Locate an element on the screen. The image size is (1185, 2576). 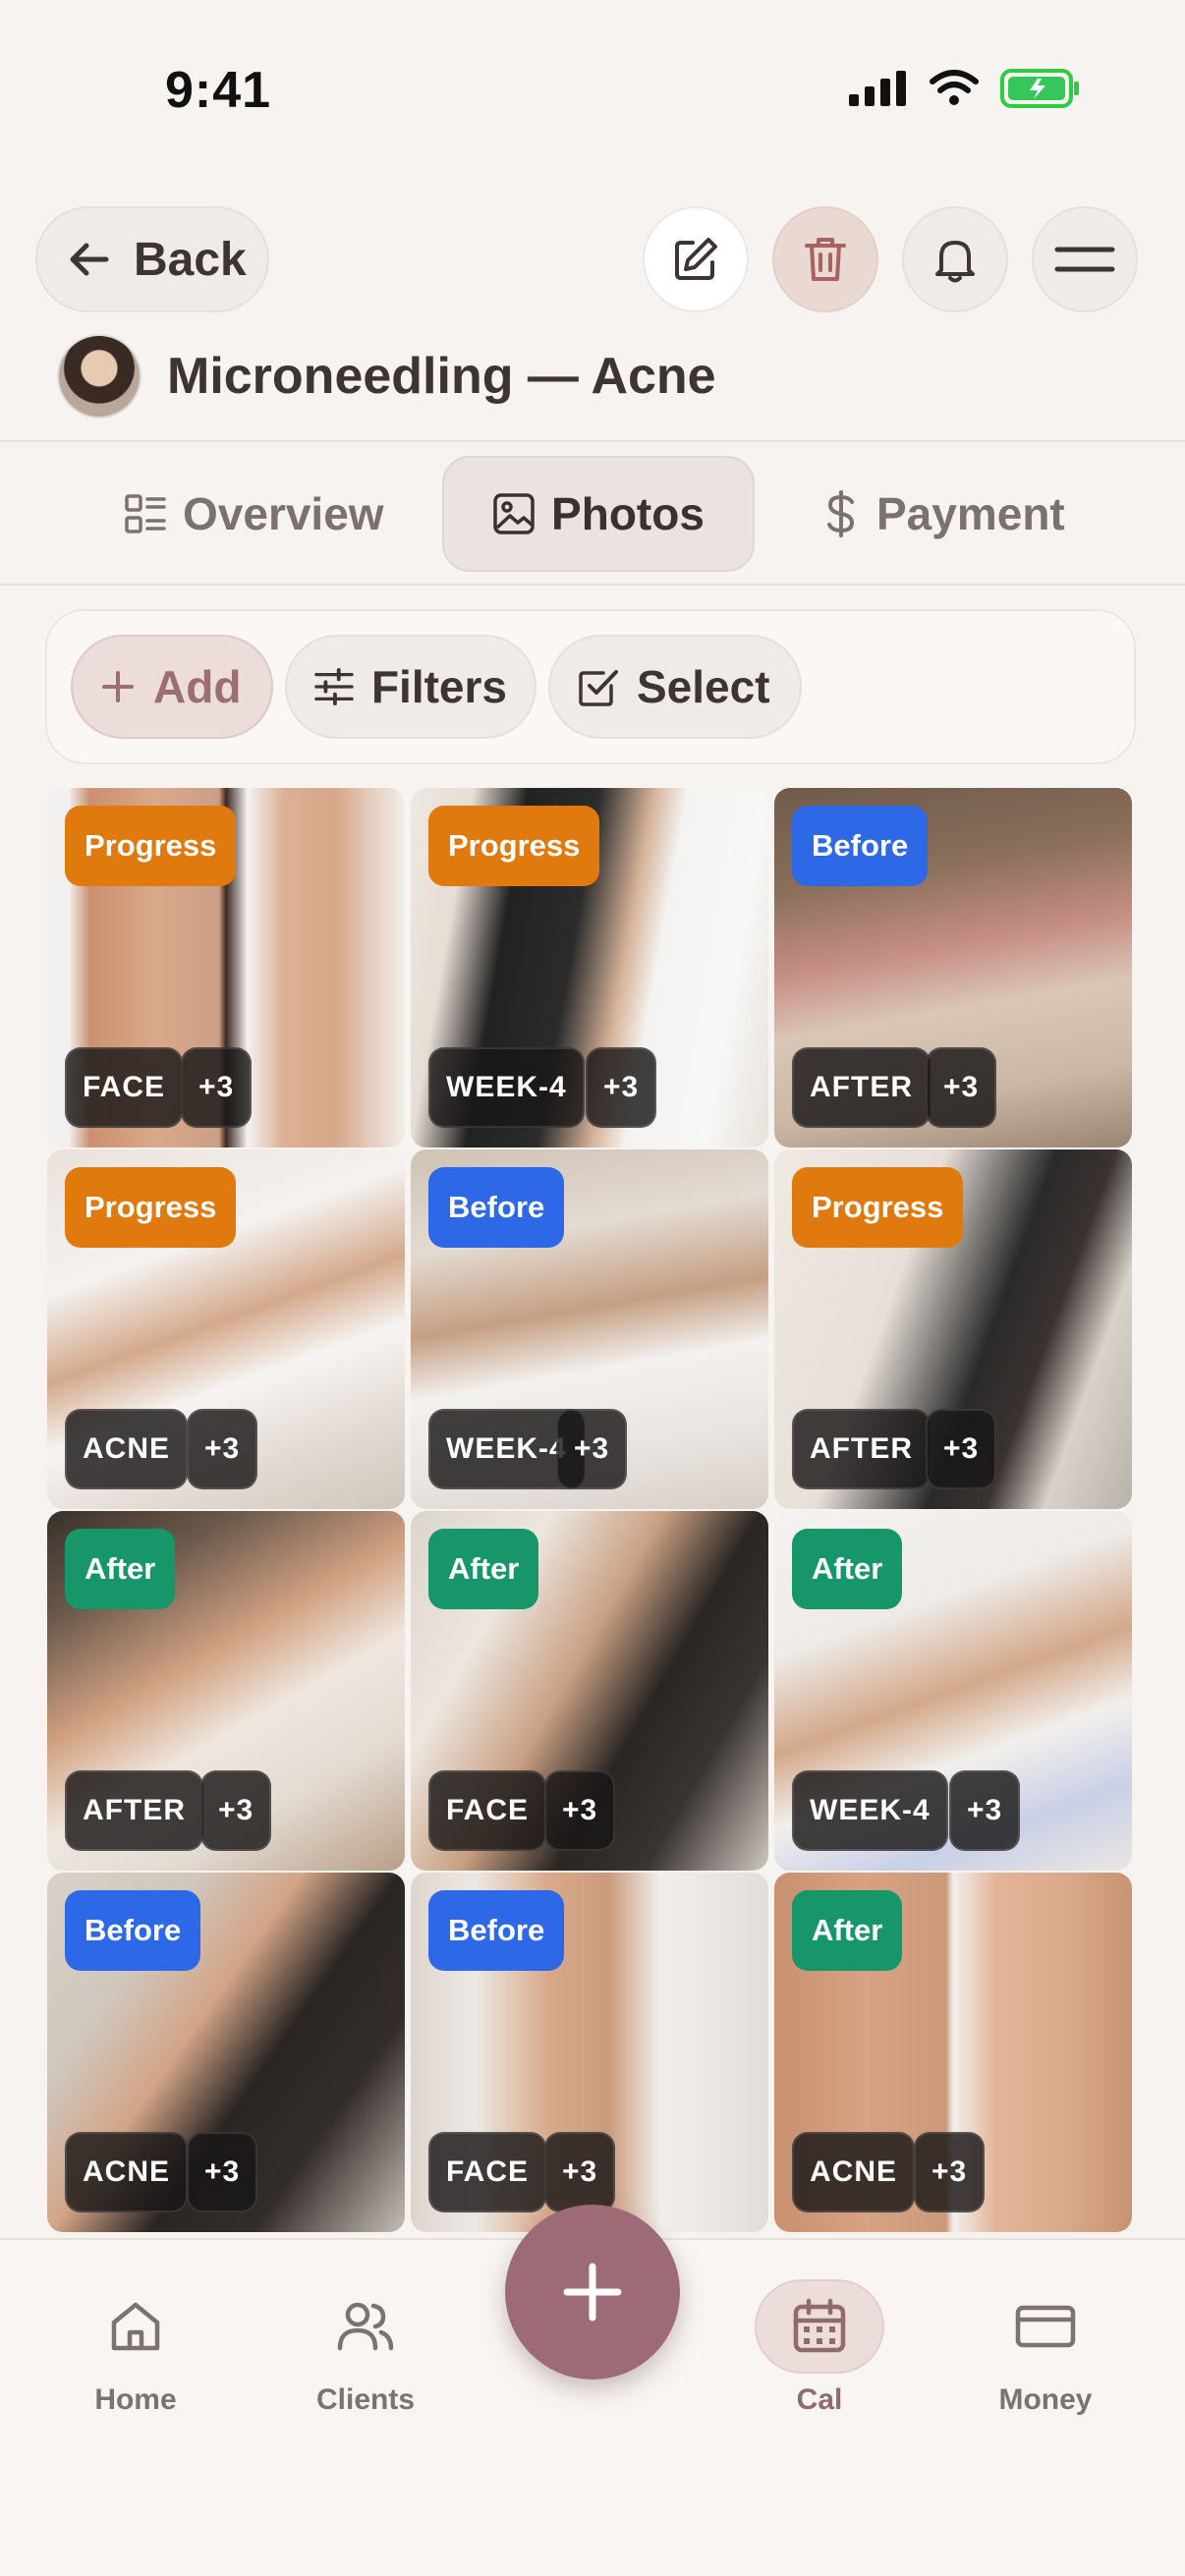
fab-add-button is located at coordinates (592, 2292).